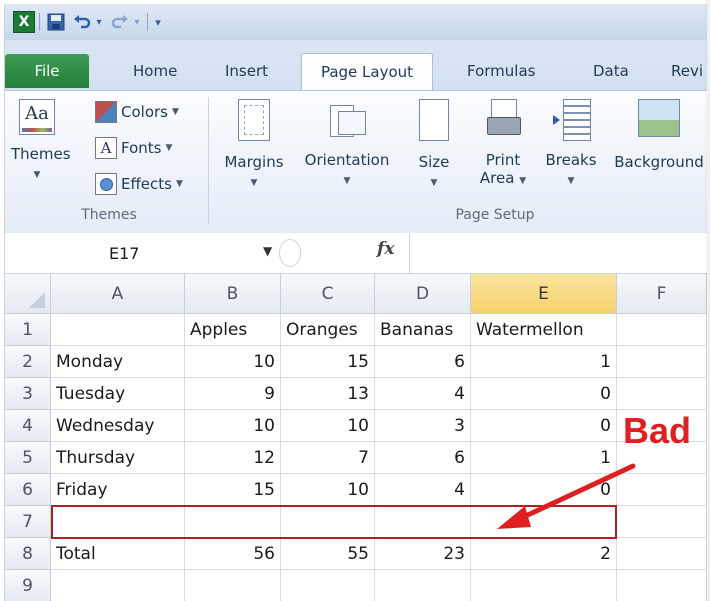 The image size is (710, 601). What do you see at coordinates (662, 585) in the screenshot?
I see `cell-f9` at bounding box center [662, 585].